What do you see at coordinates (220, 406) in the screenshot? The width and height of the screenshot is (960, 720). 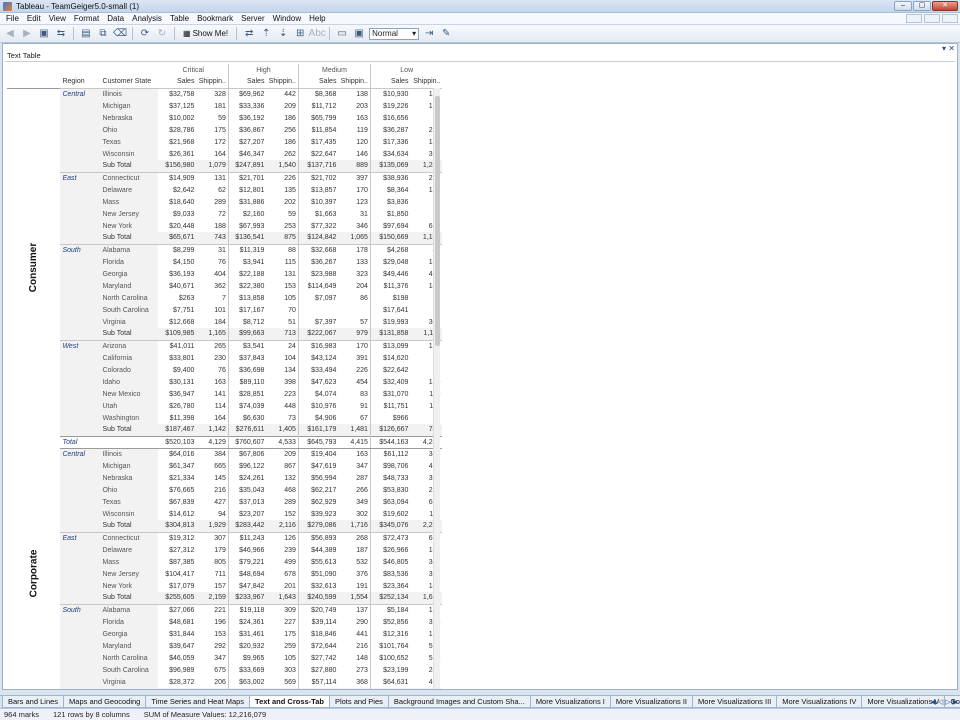 I see `value-cell: 114` at bounding box center [220, 406].